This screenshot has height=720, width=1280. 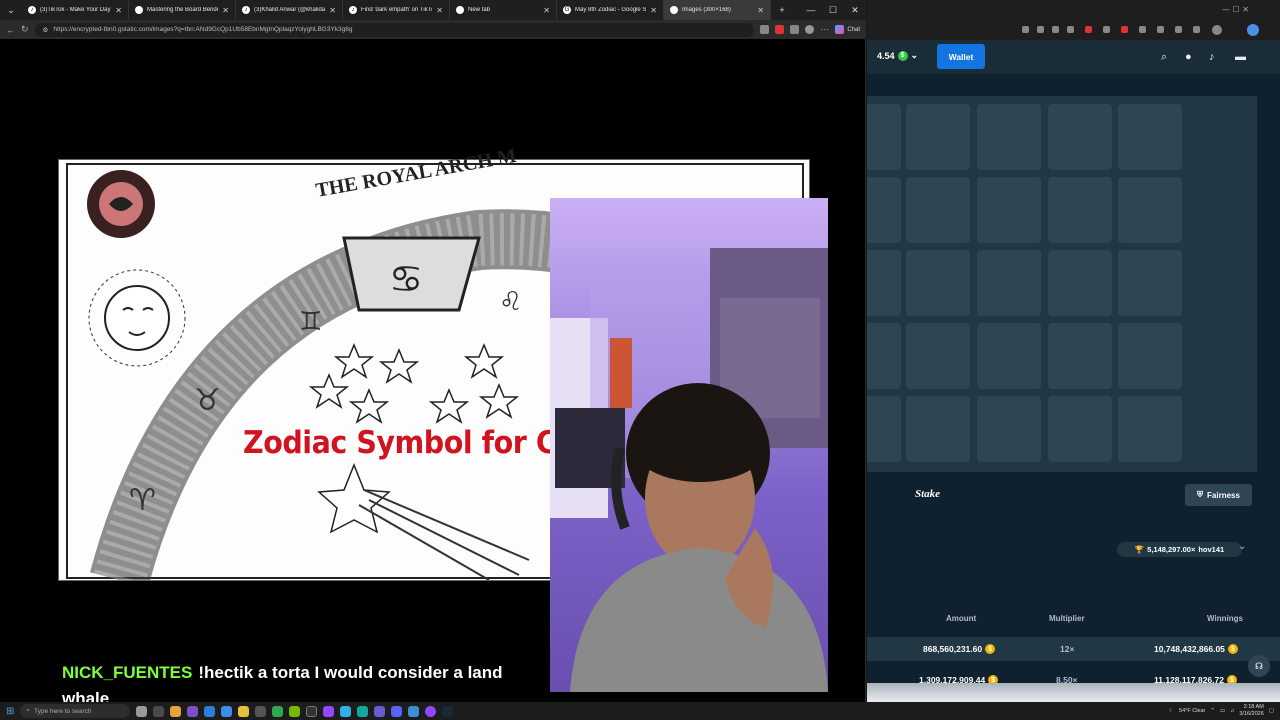 What do you see at coordinates (847, 29) in the screenshot?
I see `chat-button: Chat` at bounding box center [847, 29].